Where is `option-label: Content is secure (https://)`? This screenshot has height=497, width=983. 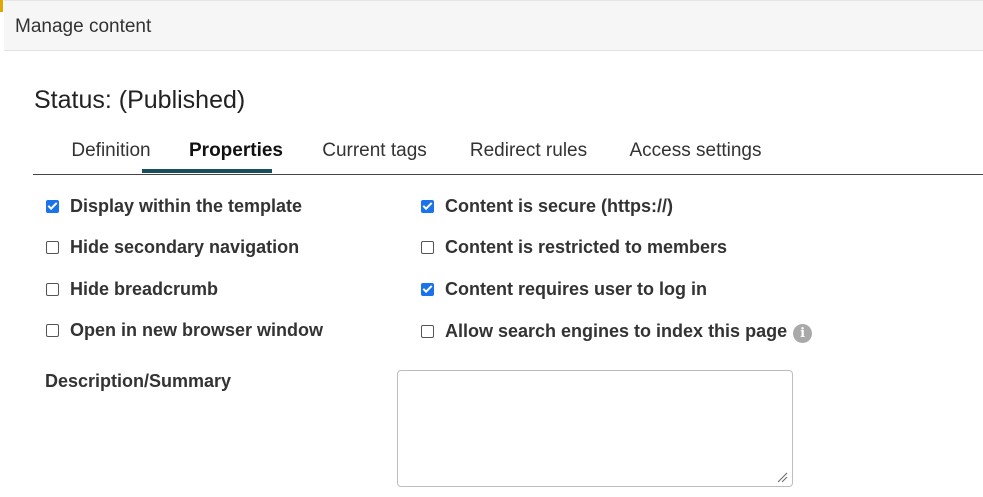 option-label: Content is secure (https://) is located at coordinates (559, 206).